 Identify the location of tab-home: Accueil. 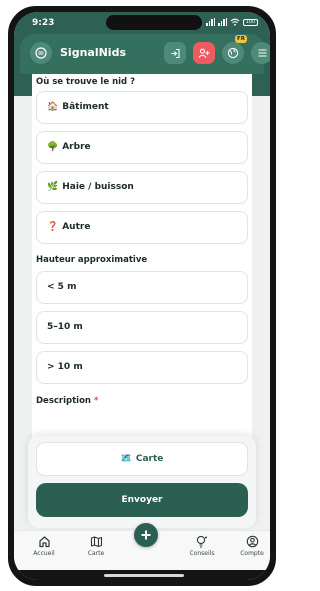
(44, 546).